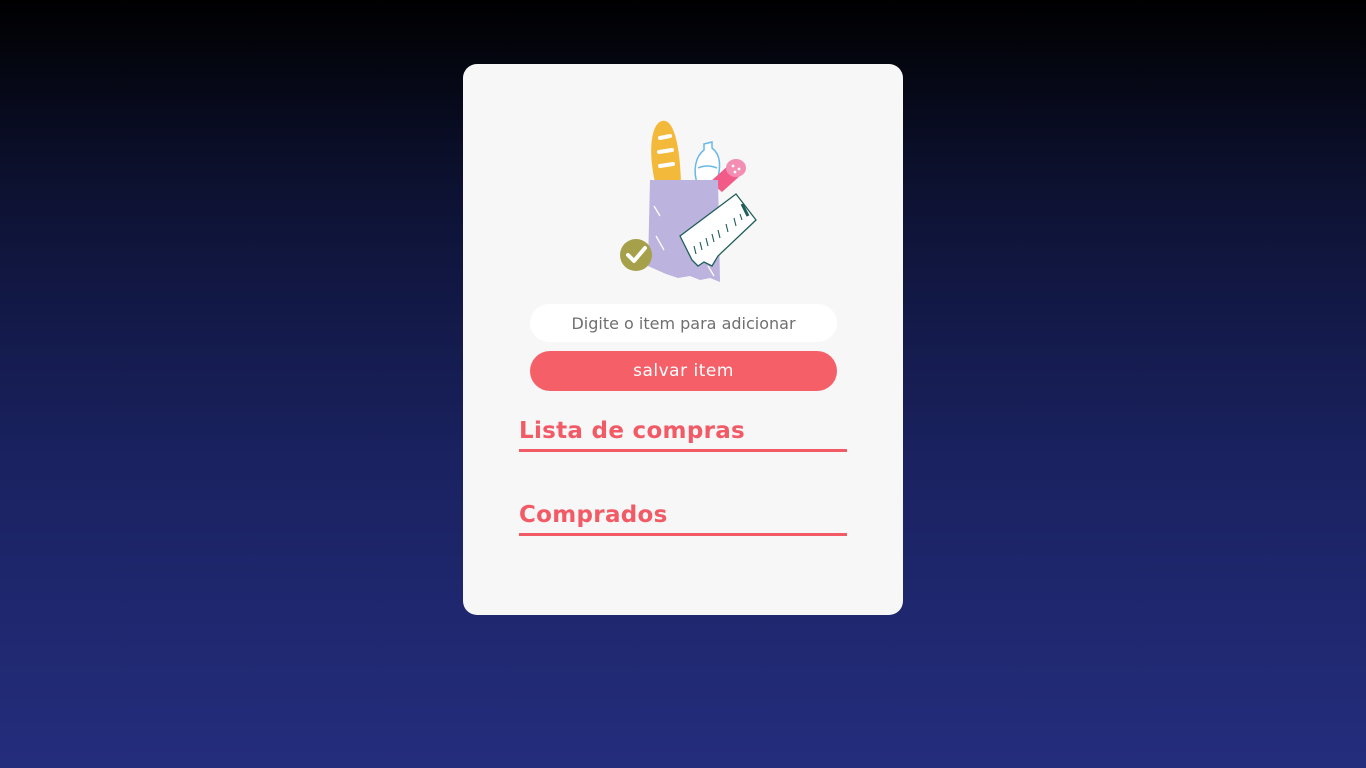 This screenshot has height=768, width=1366. Describe the element at coordinates (683, 371) in the screenshot. I see `save-item-button: salvar item` at that location.